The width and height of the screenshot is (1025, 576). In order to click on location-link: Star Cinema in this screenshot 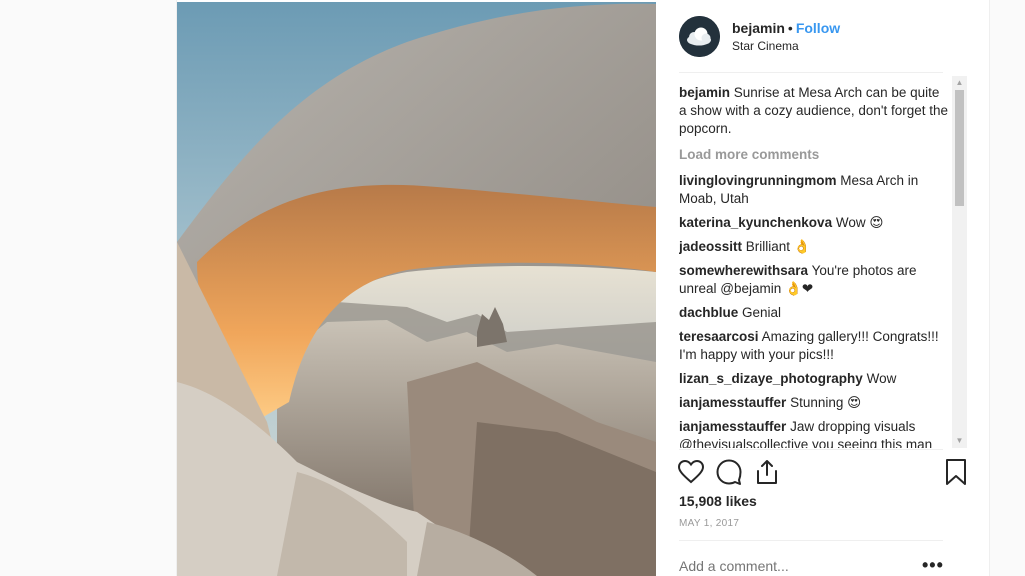, I will do `click(786, 46)`.